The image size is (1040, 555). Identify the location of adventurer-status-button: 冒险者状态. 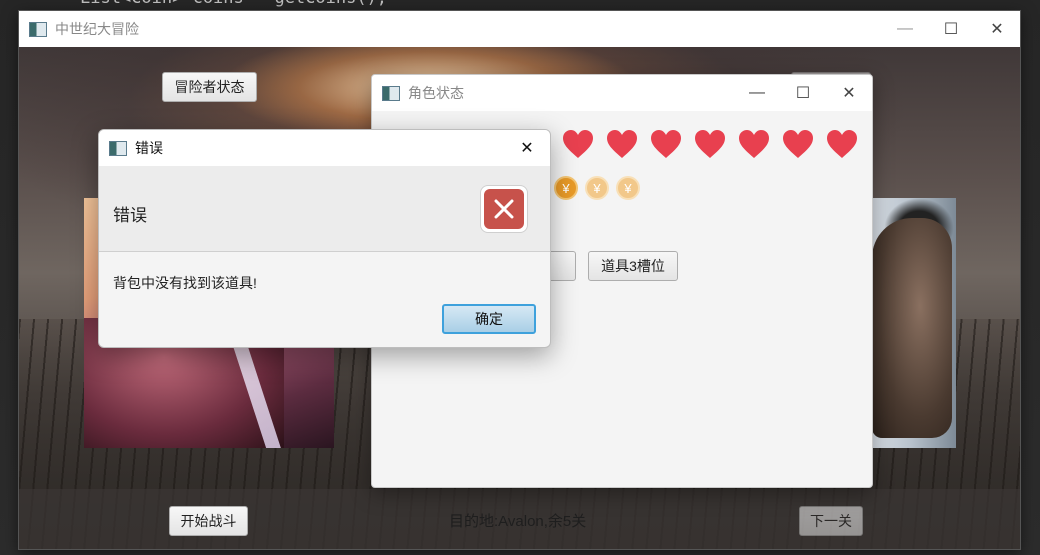
(209, 87).